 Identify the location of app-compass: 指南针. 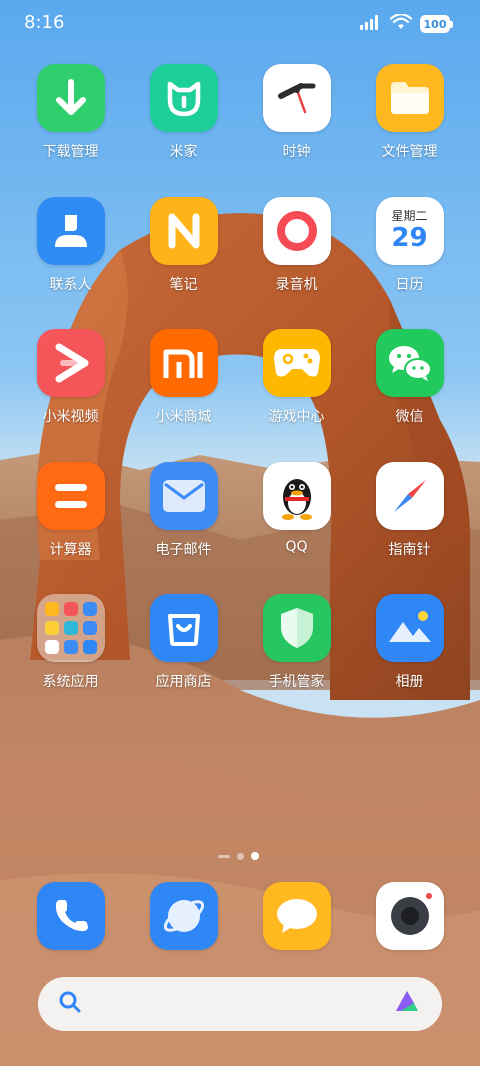
(409, 528).